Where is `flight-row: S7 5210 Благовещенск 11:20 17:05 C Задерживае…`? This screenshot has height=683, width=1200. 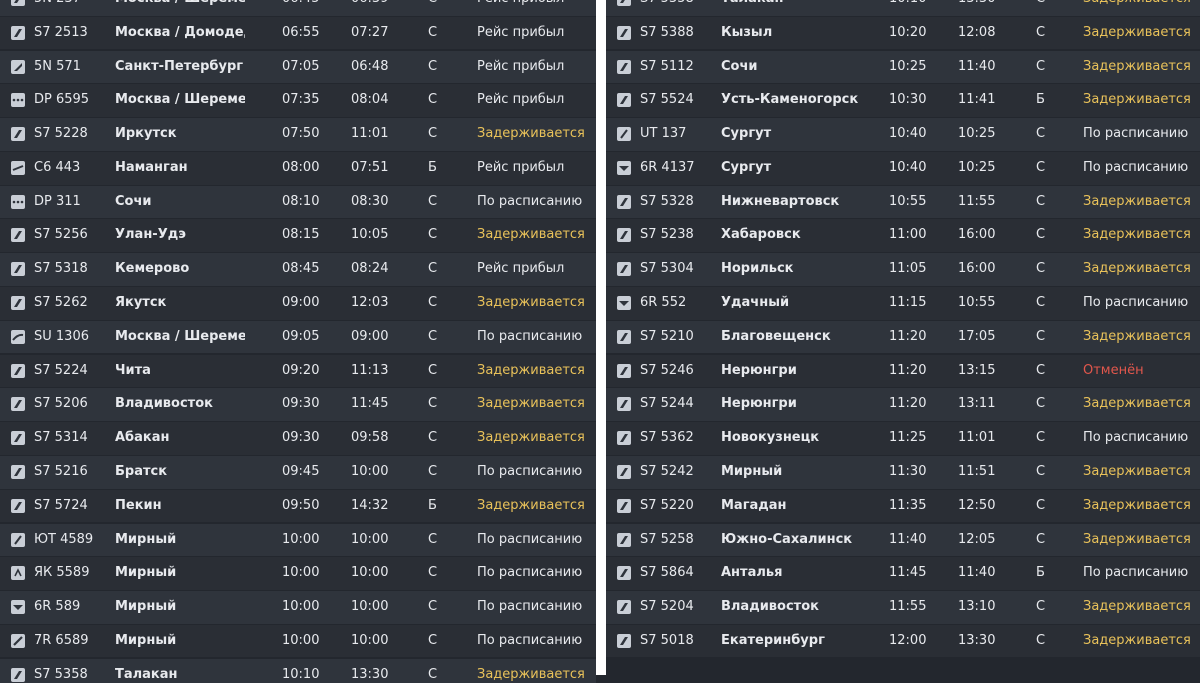
flight-row: S7 5210 Благовещенск 11:20 17:05 C Задерживае… is located at coordinates (903, 337).